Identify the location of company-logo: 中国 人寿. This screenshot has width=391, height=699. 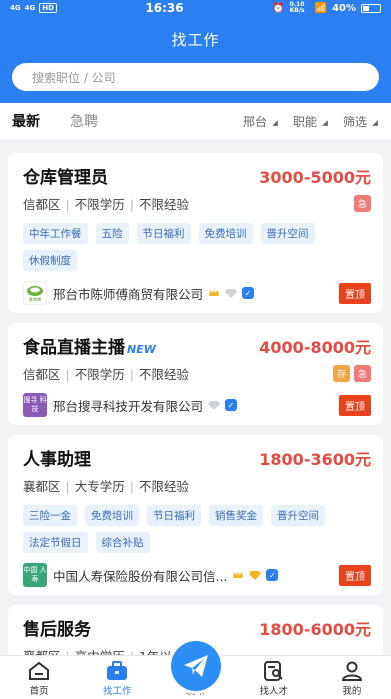
(35, 575).